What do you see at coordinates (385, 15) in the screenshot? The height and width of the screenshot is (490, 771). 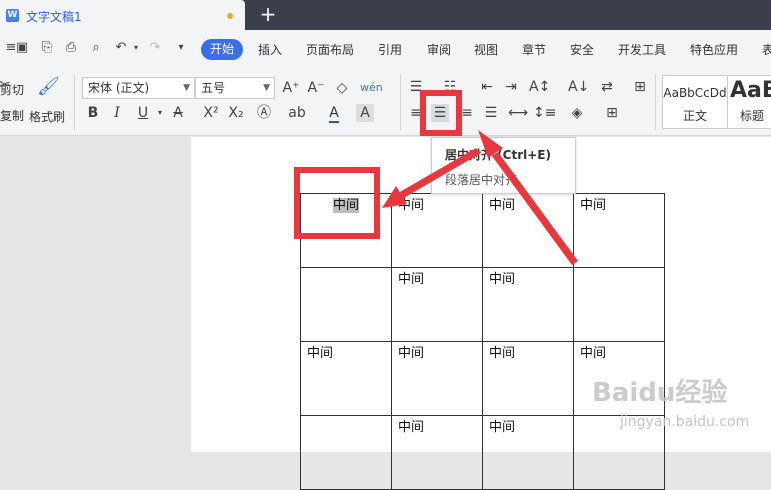 I see `title-bar: W 文字文稿1 +` at bounding box center [385, 15].